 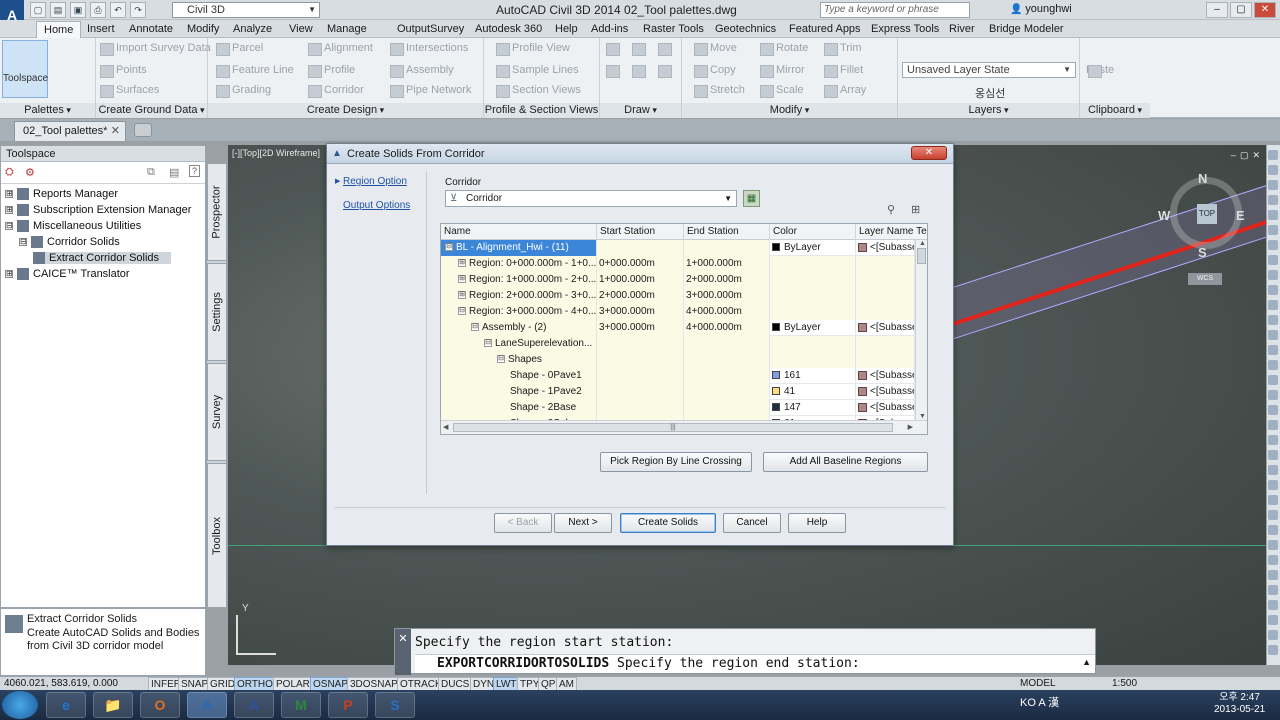 What do you see at coordinates (345, 110) in the screenshot?
I see `panel-title: Create Design` at bounding box center [345, 110].